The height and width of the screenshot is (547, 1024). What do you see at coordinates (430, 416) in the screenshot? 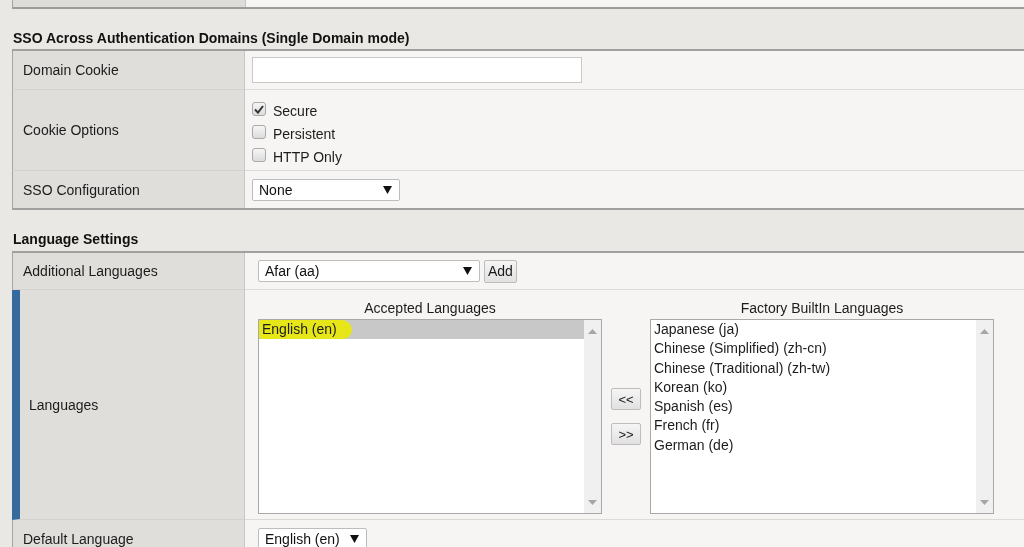
I see `list-box: English (en)` at bounding box center [430, 416].